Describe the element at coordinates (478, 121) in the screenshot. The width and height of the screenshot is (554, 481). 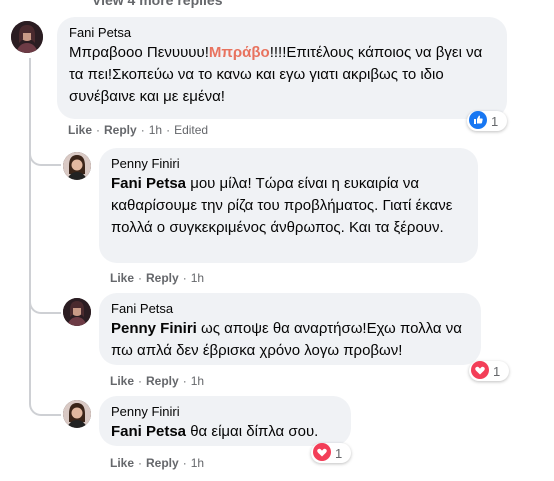
I see `like-reaction-icon` at that location.